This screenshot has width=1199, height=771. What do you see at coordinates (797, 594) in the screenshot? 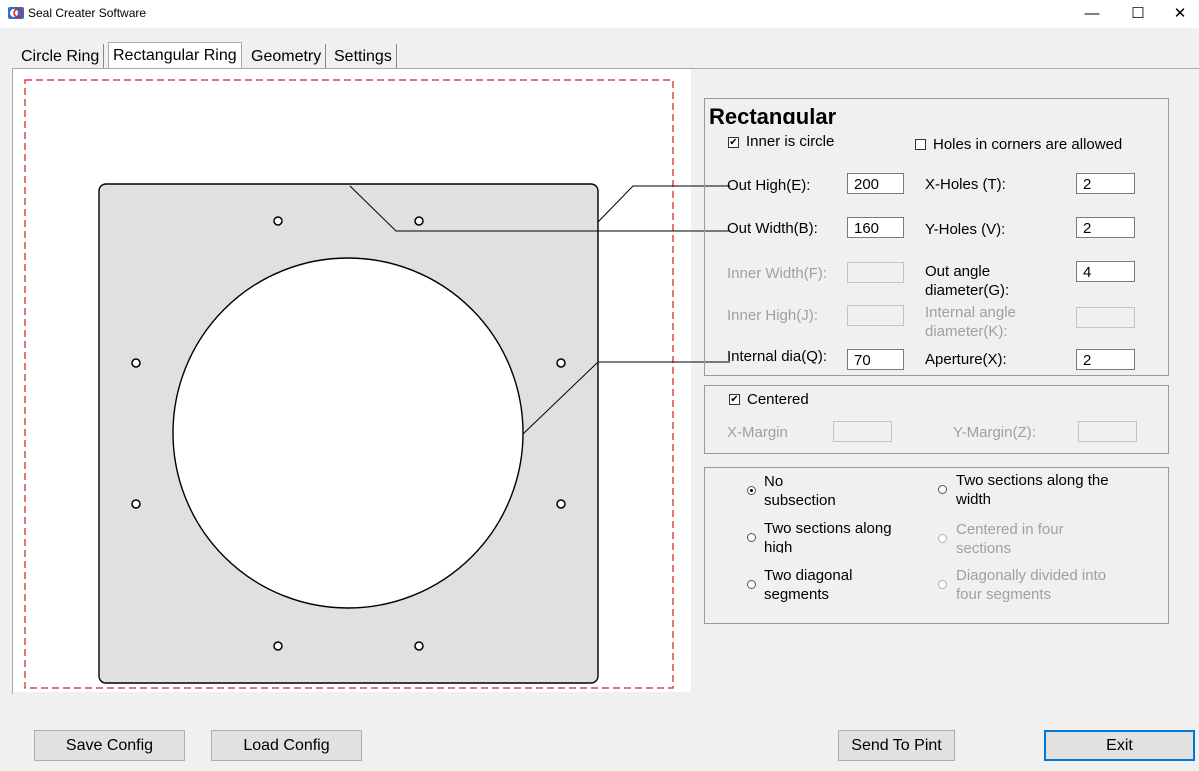
I see `radio-label-line: segments` at bounding box center [797, 594].